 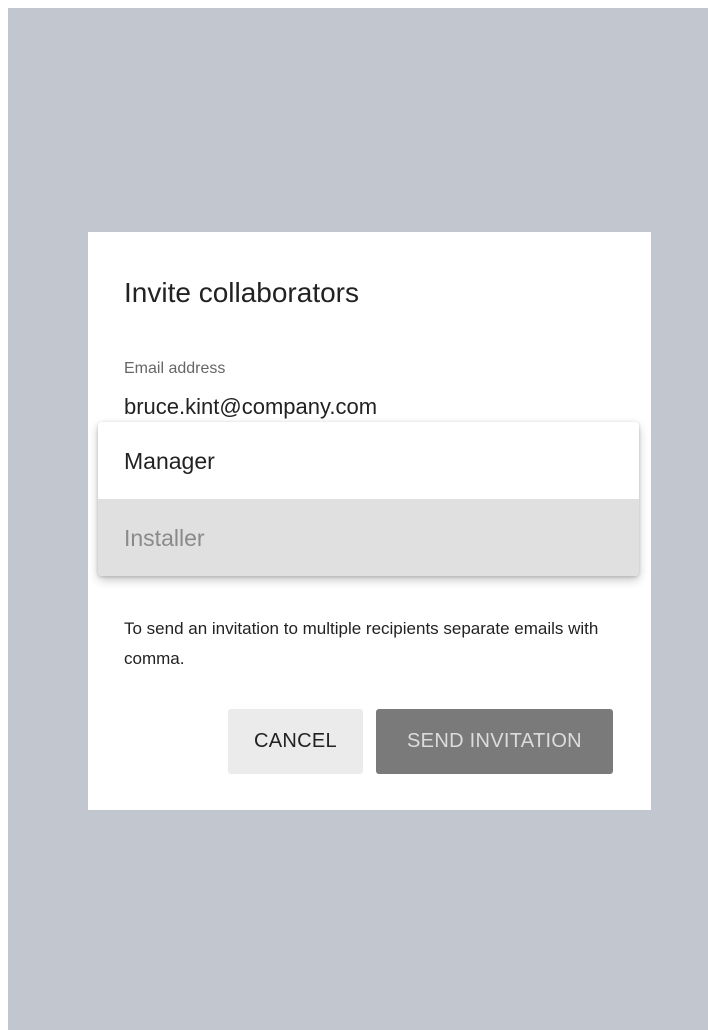 What do you see at coordinates (250, 407) in the screenshot?
I see `email-field: bruce.kint@company.com` at bounding box center [250, 407].